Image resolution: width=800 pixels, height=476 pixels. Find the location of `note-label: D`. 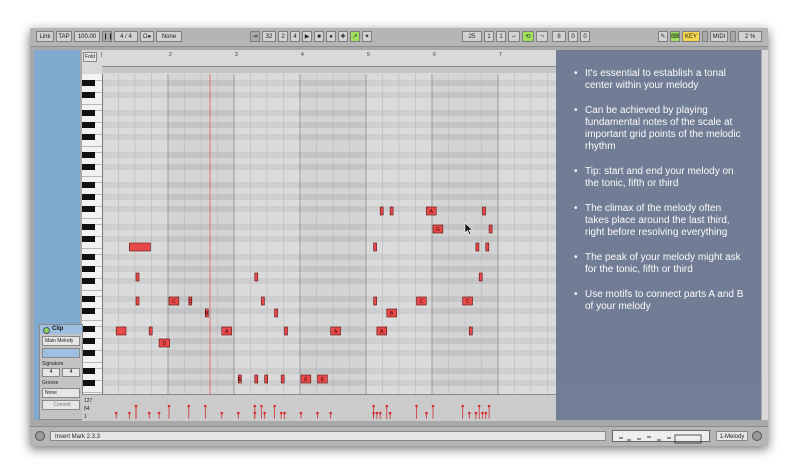

note-label: D is located at coordinates (165, 344).